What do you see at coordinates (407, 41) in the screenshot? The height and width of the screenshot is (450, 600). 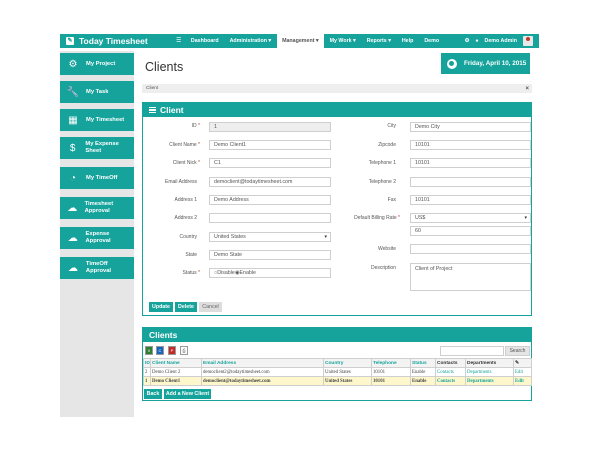 I see `nav-help: Help` at bounding box center [407, 41].